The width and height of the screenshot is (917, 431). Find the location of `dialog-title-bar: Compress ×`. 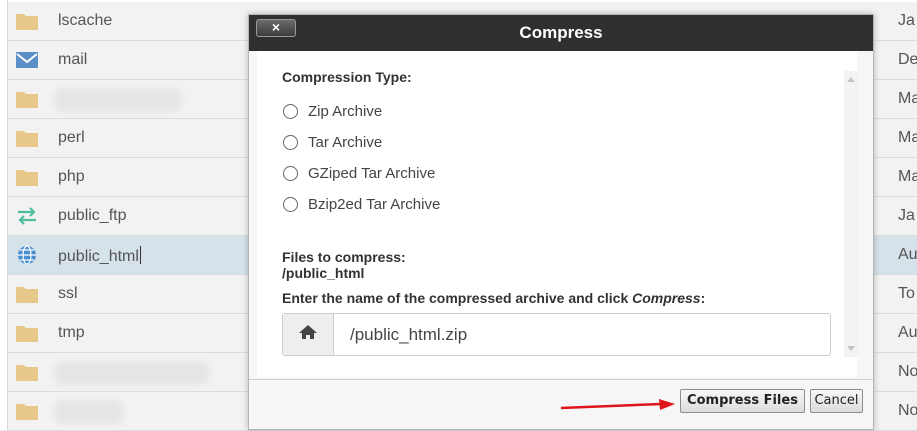

dialog-title-bar: Compress × is located at coordinates (561, 33).